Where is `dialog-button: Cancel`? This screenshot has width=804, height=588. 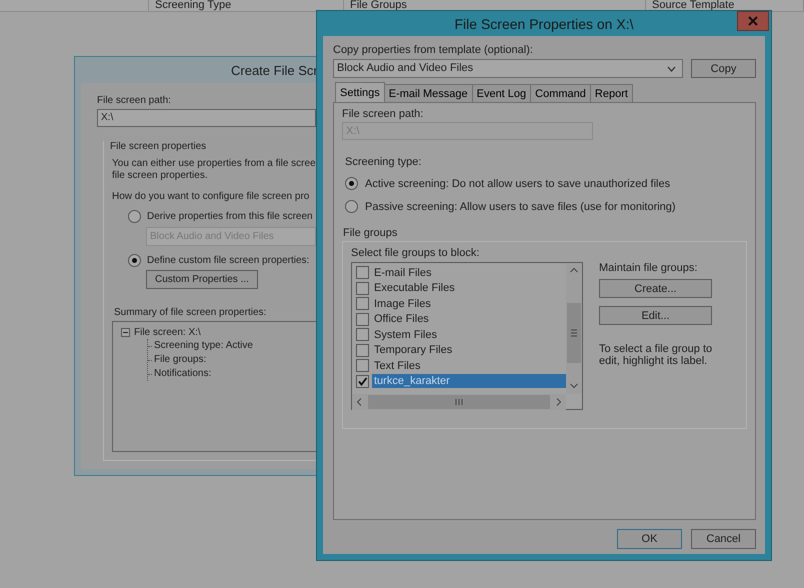 dialog-button: Cancel is located at coordinates (723, 539).